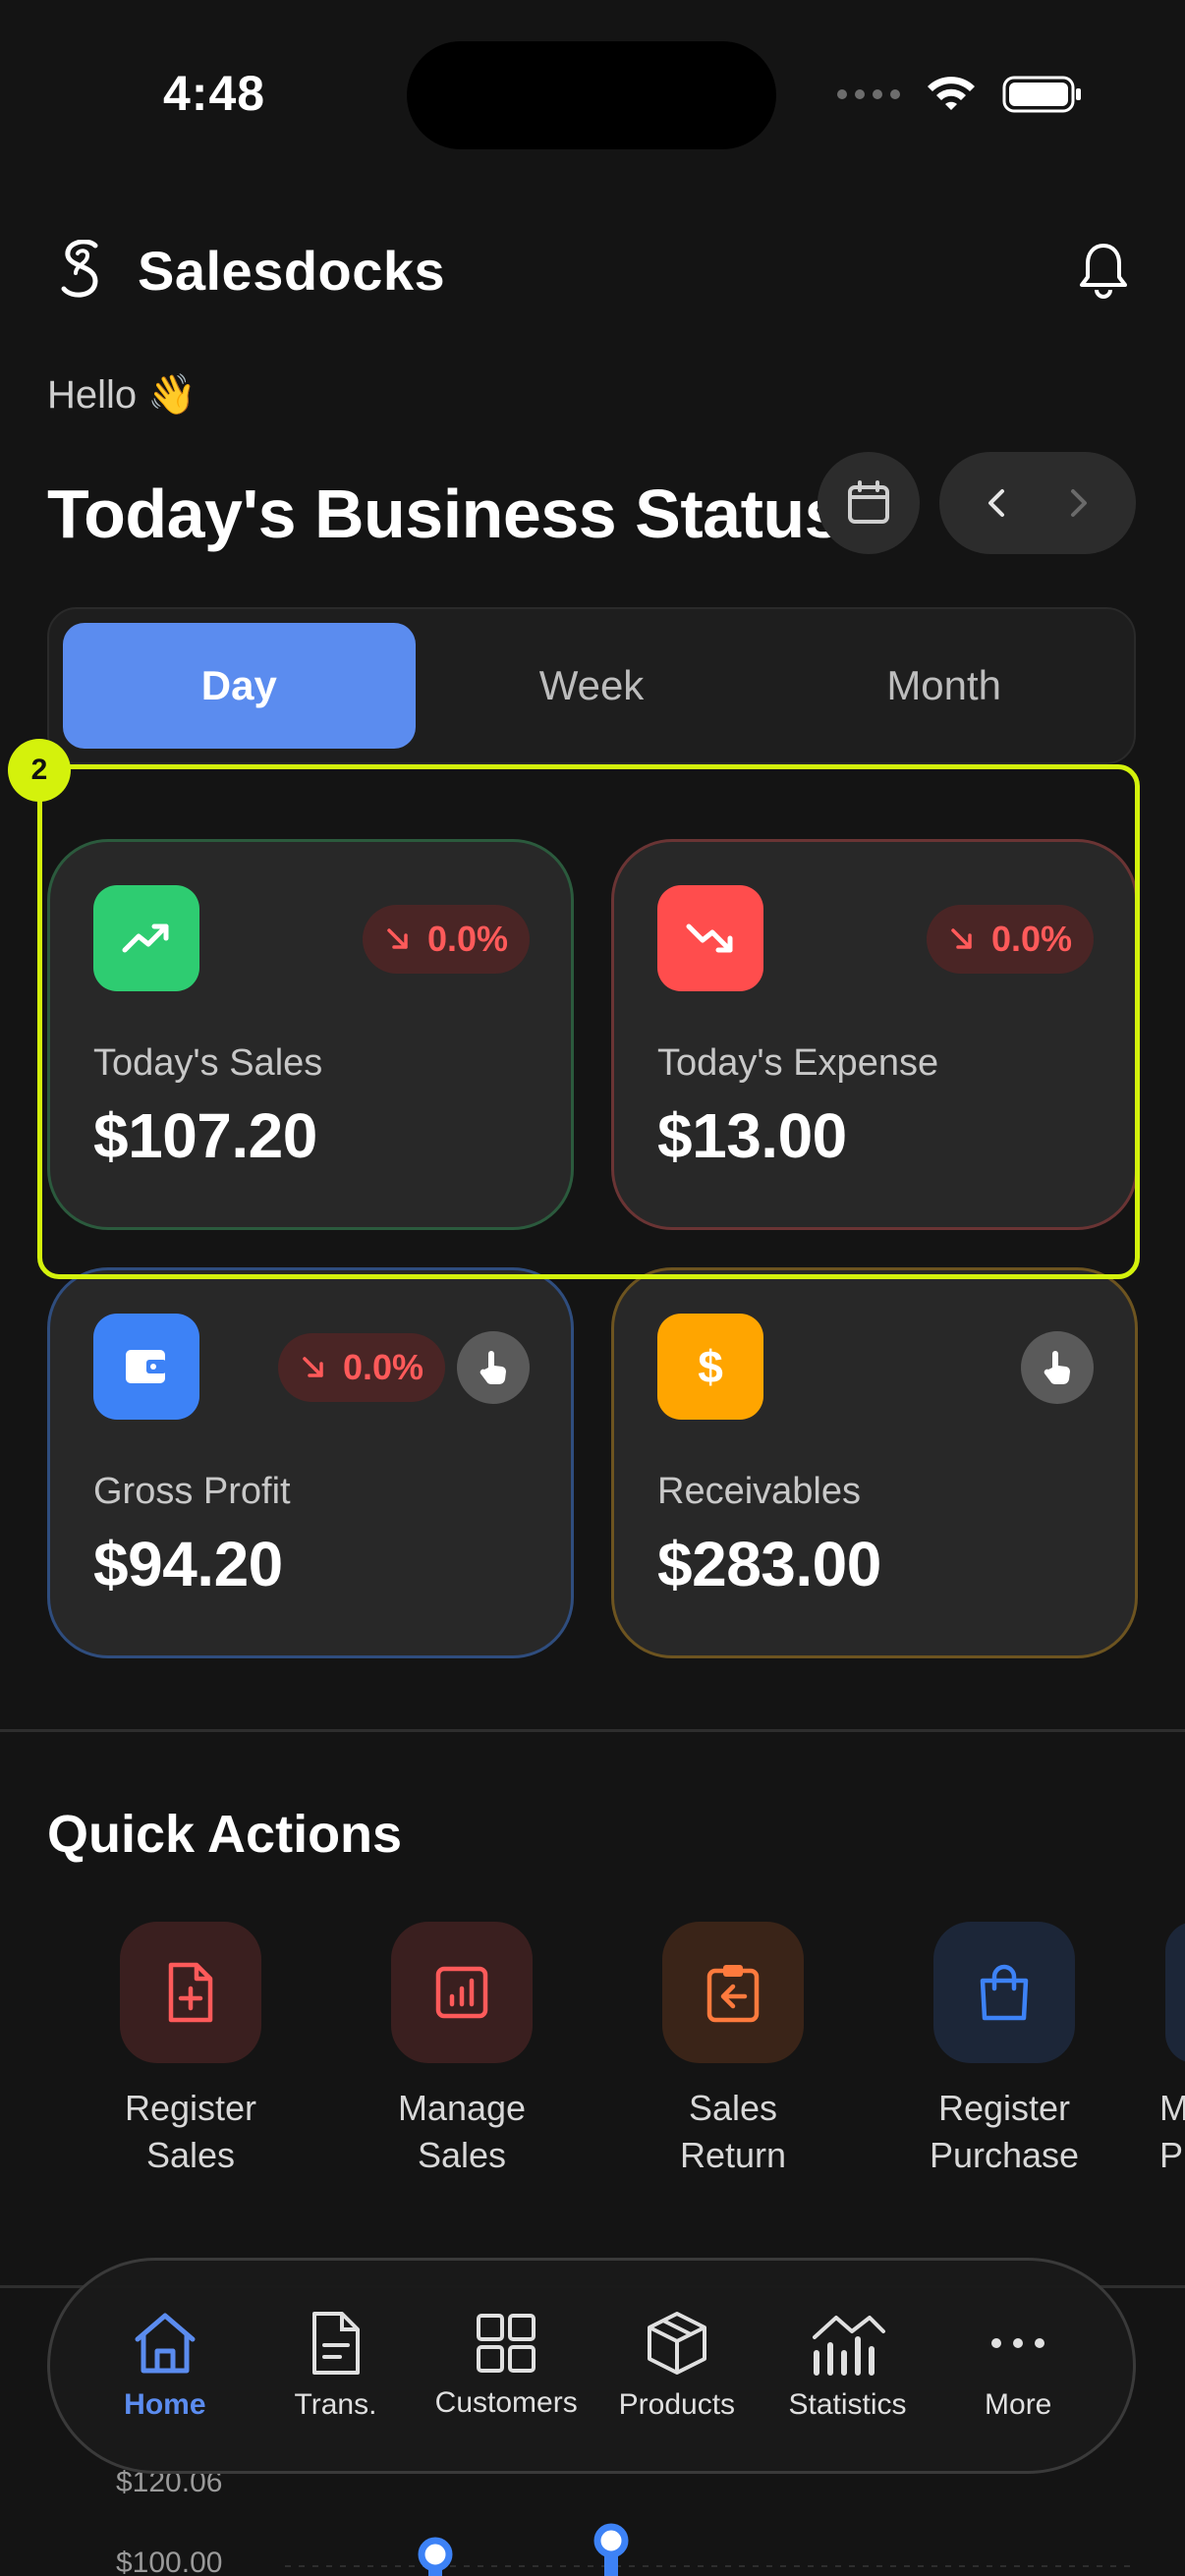  What do you see at coordinates (752, 1135) in the screenshot?
I see `card-value: $13.00` at bounding box center [752, 1135].